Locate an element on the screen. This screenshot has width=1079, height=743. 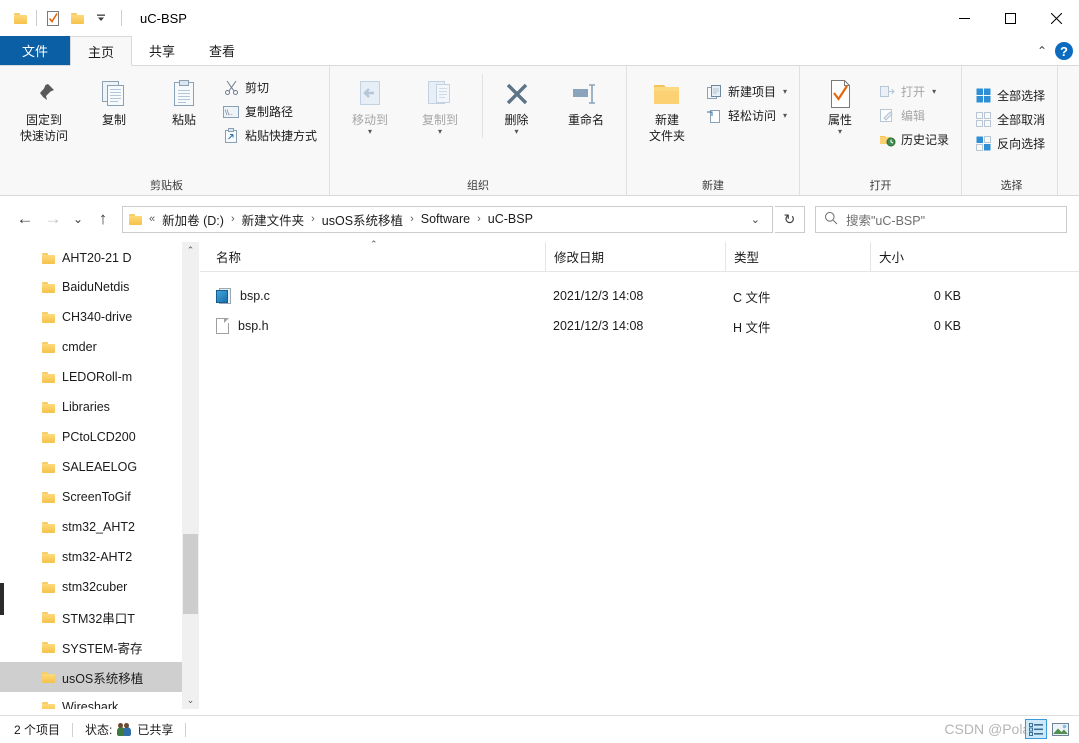
tree-item: STM32串口T is located at coordinates (99, 617).